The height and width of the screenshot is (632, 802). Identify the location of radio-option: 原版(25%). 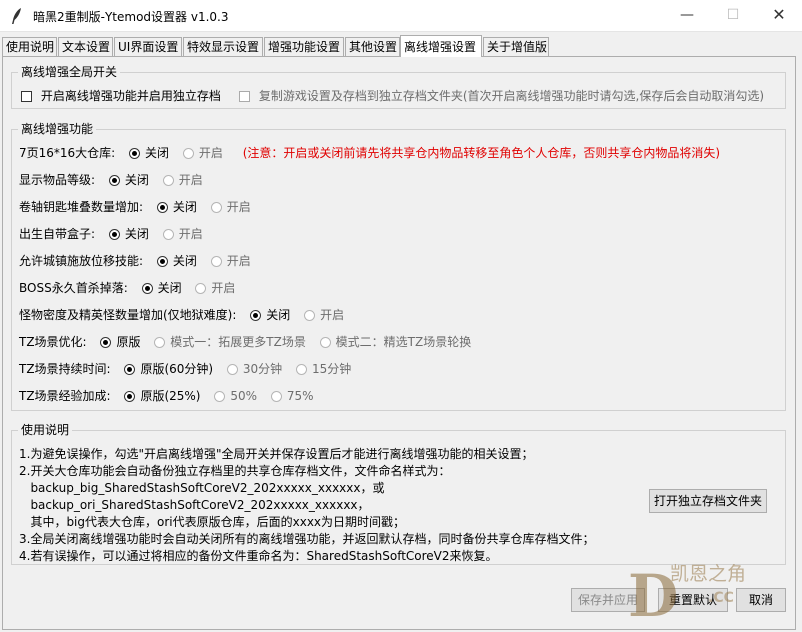
(162, 395).